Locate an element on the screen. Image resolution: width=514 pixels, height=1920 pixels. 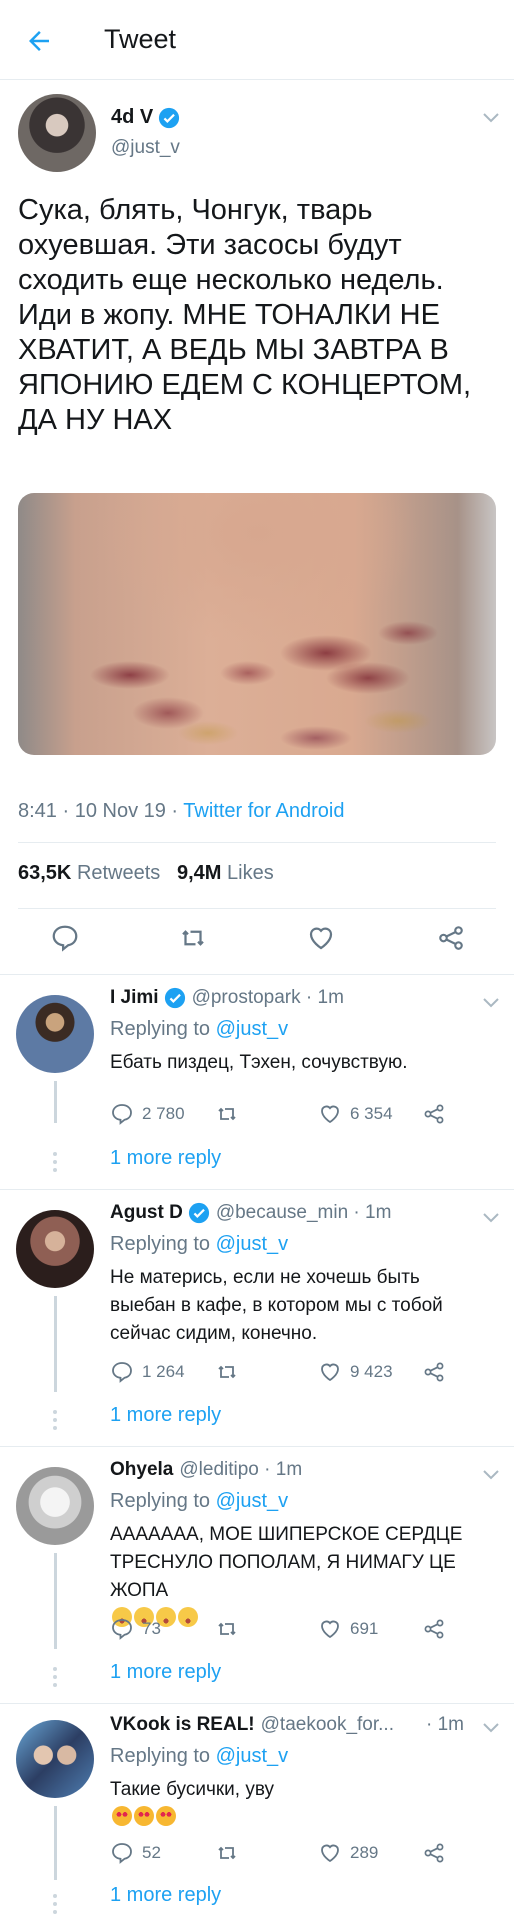
likes-label: Likes is located at coordinates (250, 873).